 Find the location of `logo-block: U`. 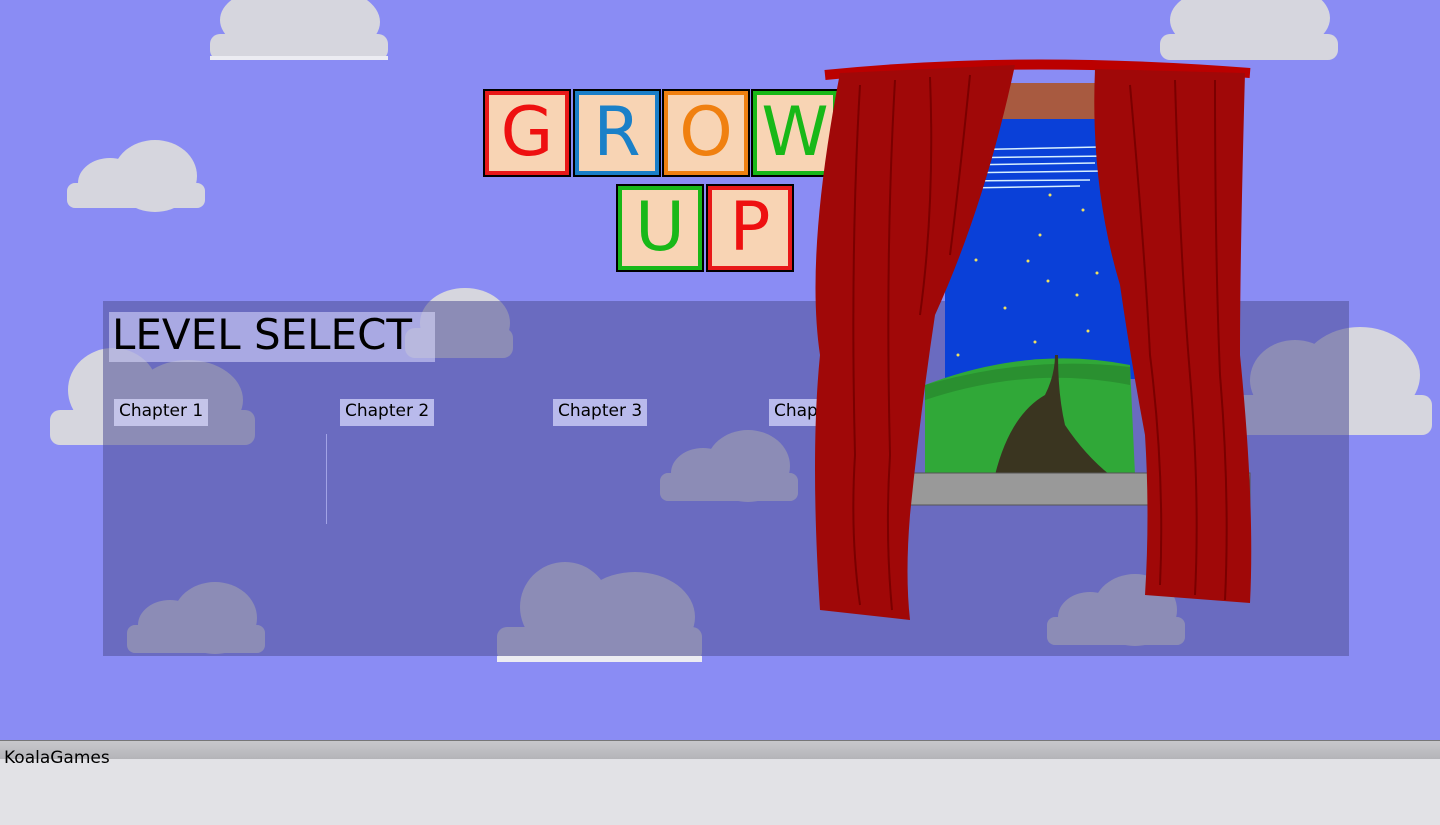

logo-block: U is located at coordinates (660, 228).